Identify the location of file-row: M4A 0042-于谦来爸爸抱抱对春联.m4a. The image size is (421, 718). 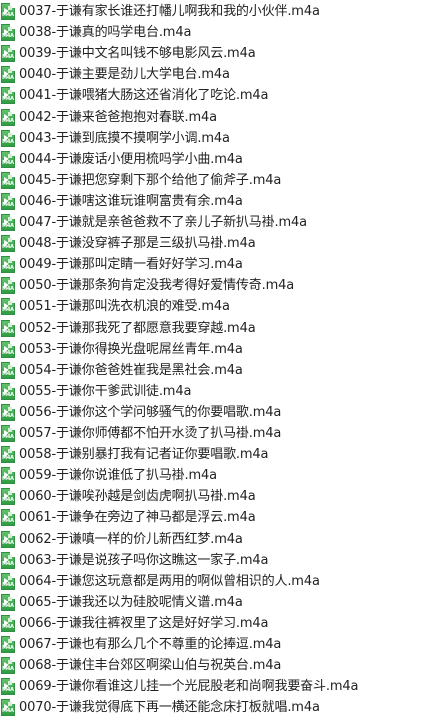
(210, 117).